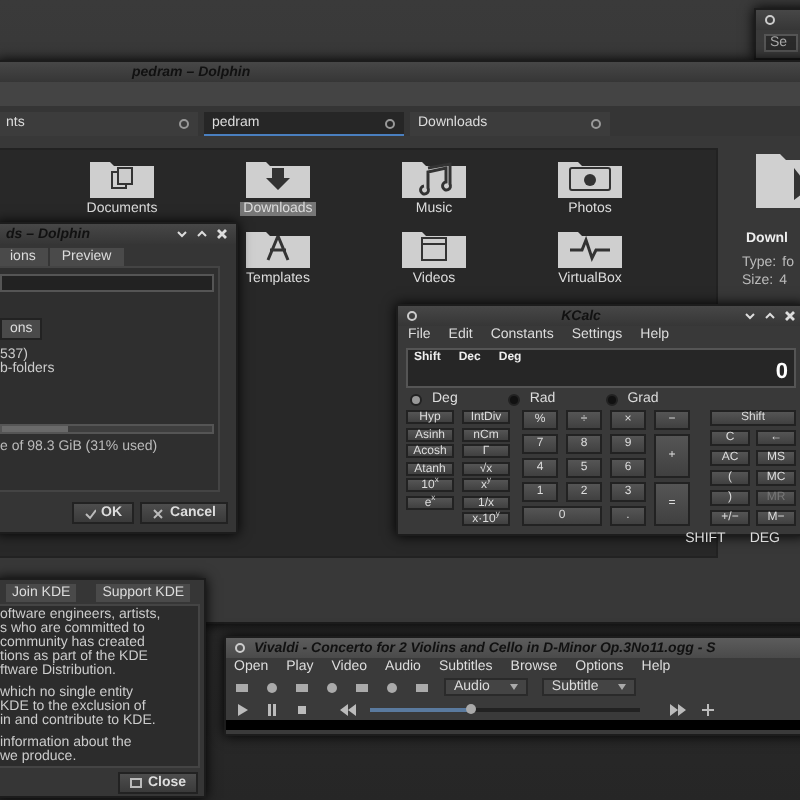 Image resolution: width=800 pixels, height=800 pixels. What do you see at coordinates (678, 709) in the screenshot?
I see `fast-forward-icon` at bounding box center [678, 709].